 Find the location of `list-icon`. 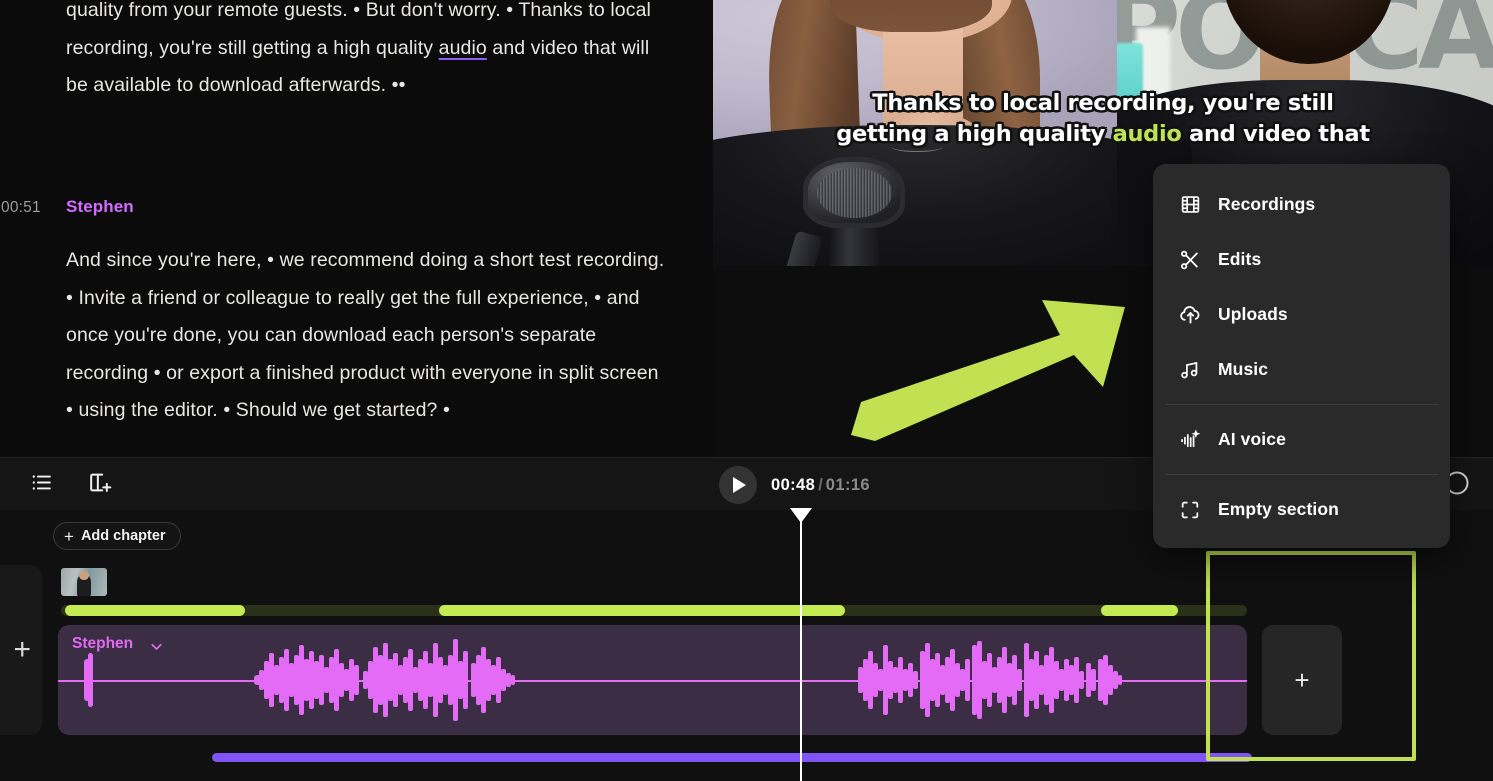

list-icon is located at coordinates (41, 485).